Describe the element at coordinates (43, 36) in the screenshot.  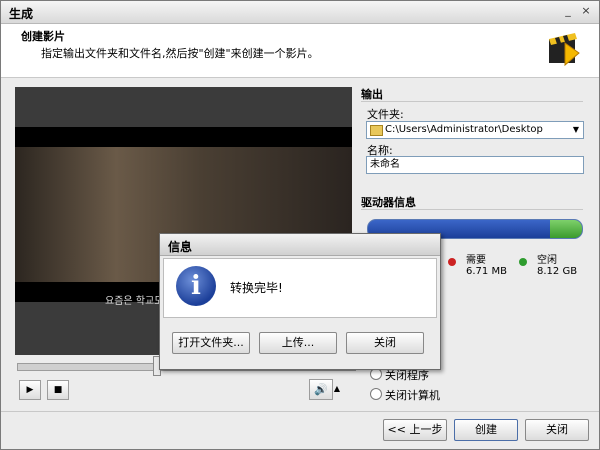
I see `page-title: 创建影片` at that location.